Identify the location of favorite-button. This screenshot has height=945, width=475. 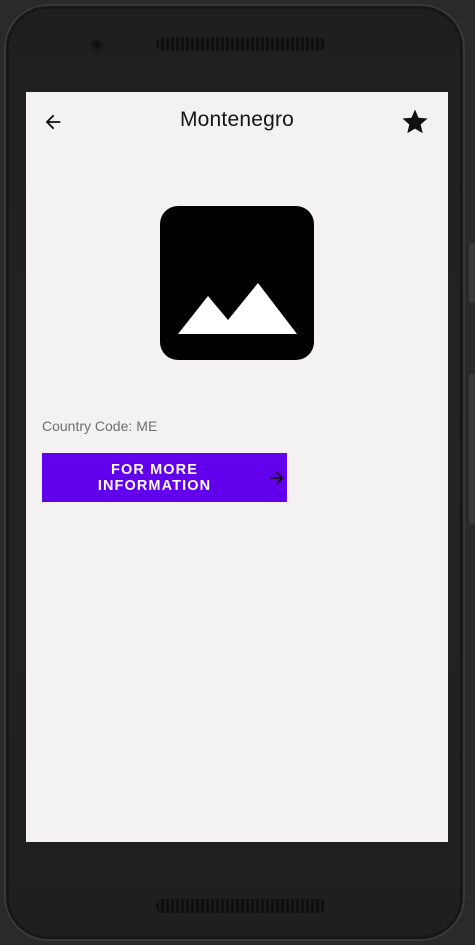
(415, 122).